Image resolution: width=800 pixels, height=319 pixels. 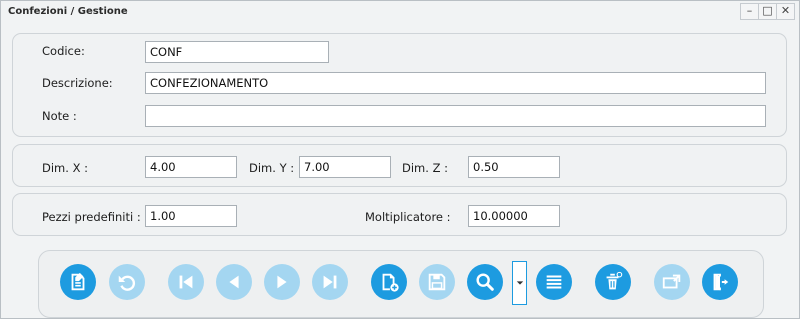 I want to click on search-button, so click(x=485, y=282).